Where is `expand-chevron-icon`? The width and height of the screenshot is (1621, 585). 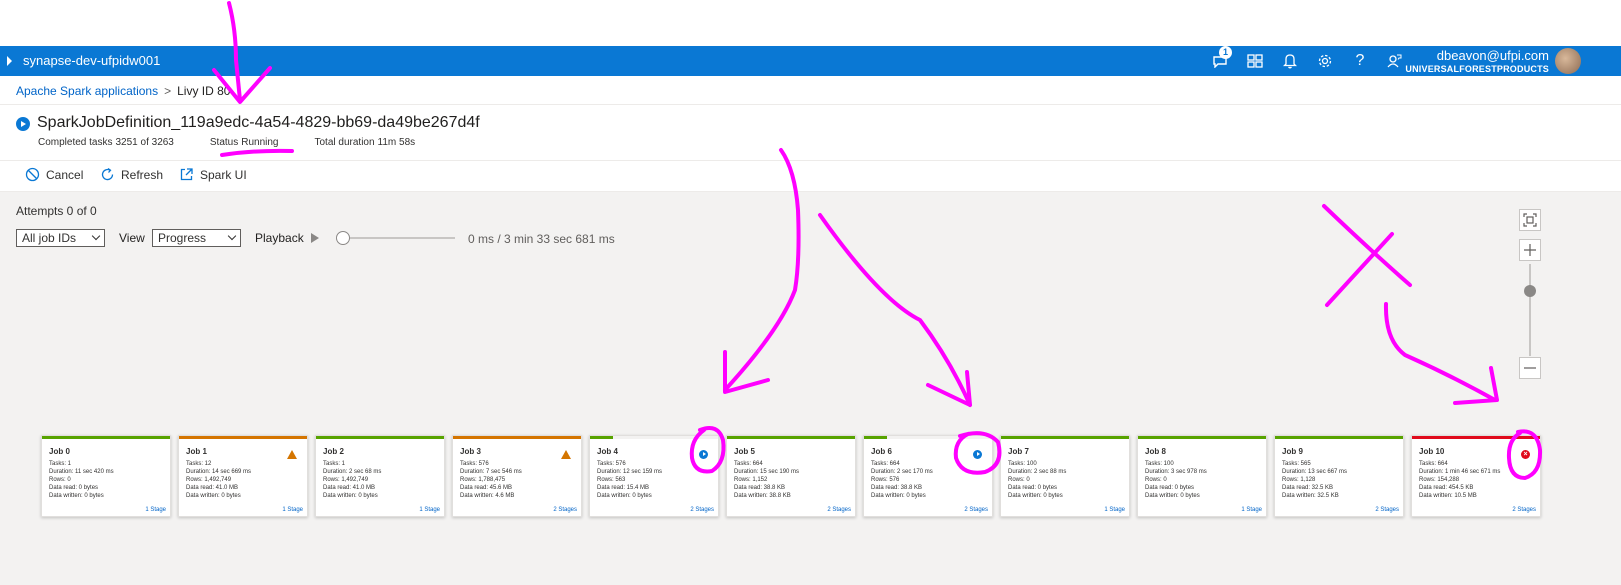 expand-chevron-icon is located at coordinates (9, 61).